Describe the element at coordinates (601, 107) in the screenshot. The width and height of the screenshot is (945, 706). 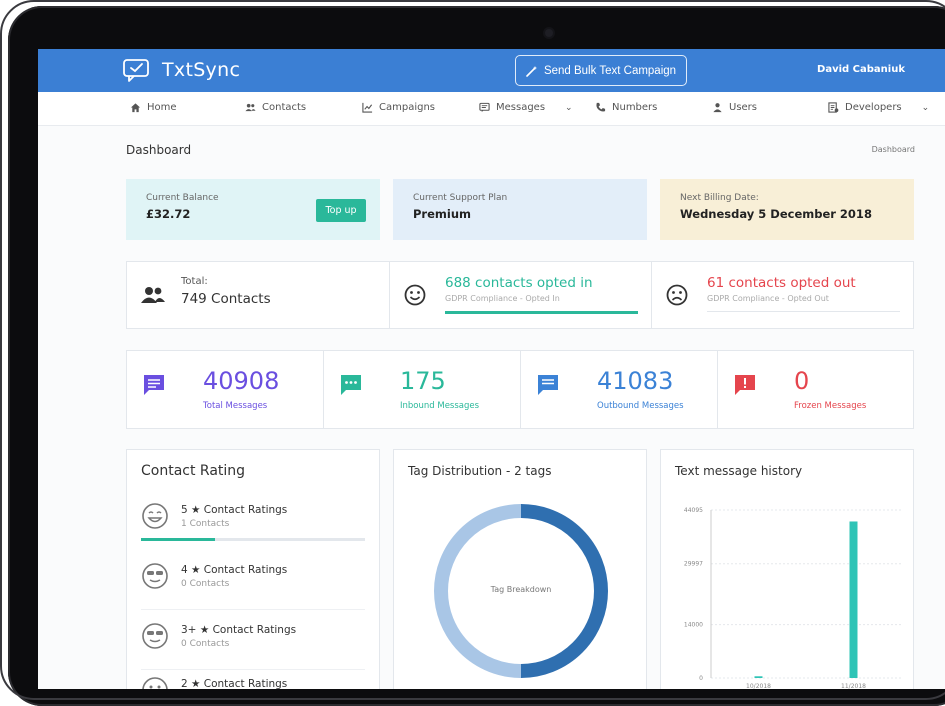
I see `phone-icon` at that location.